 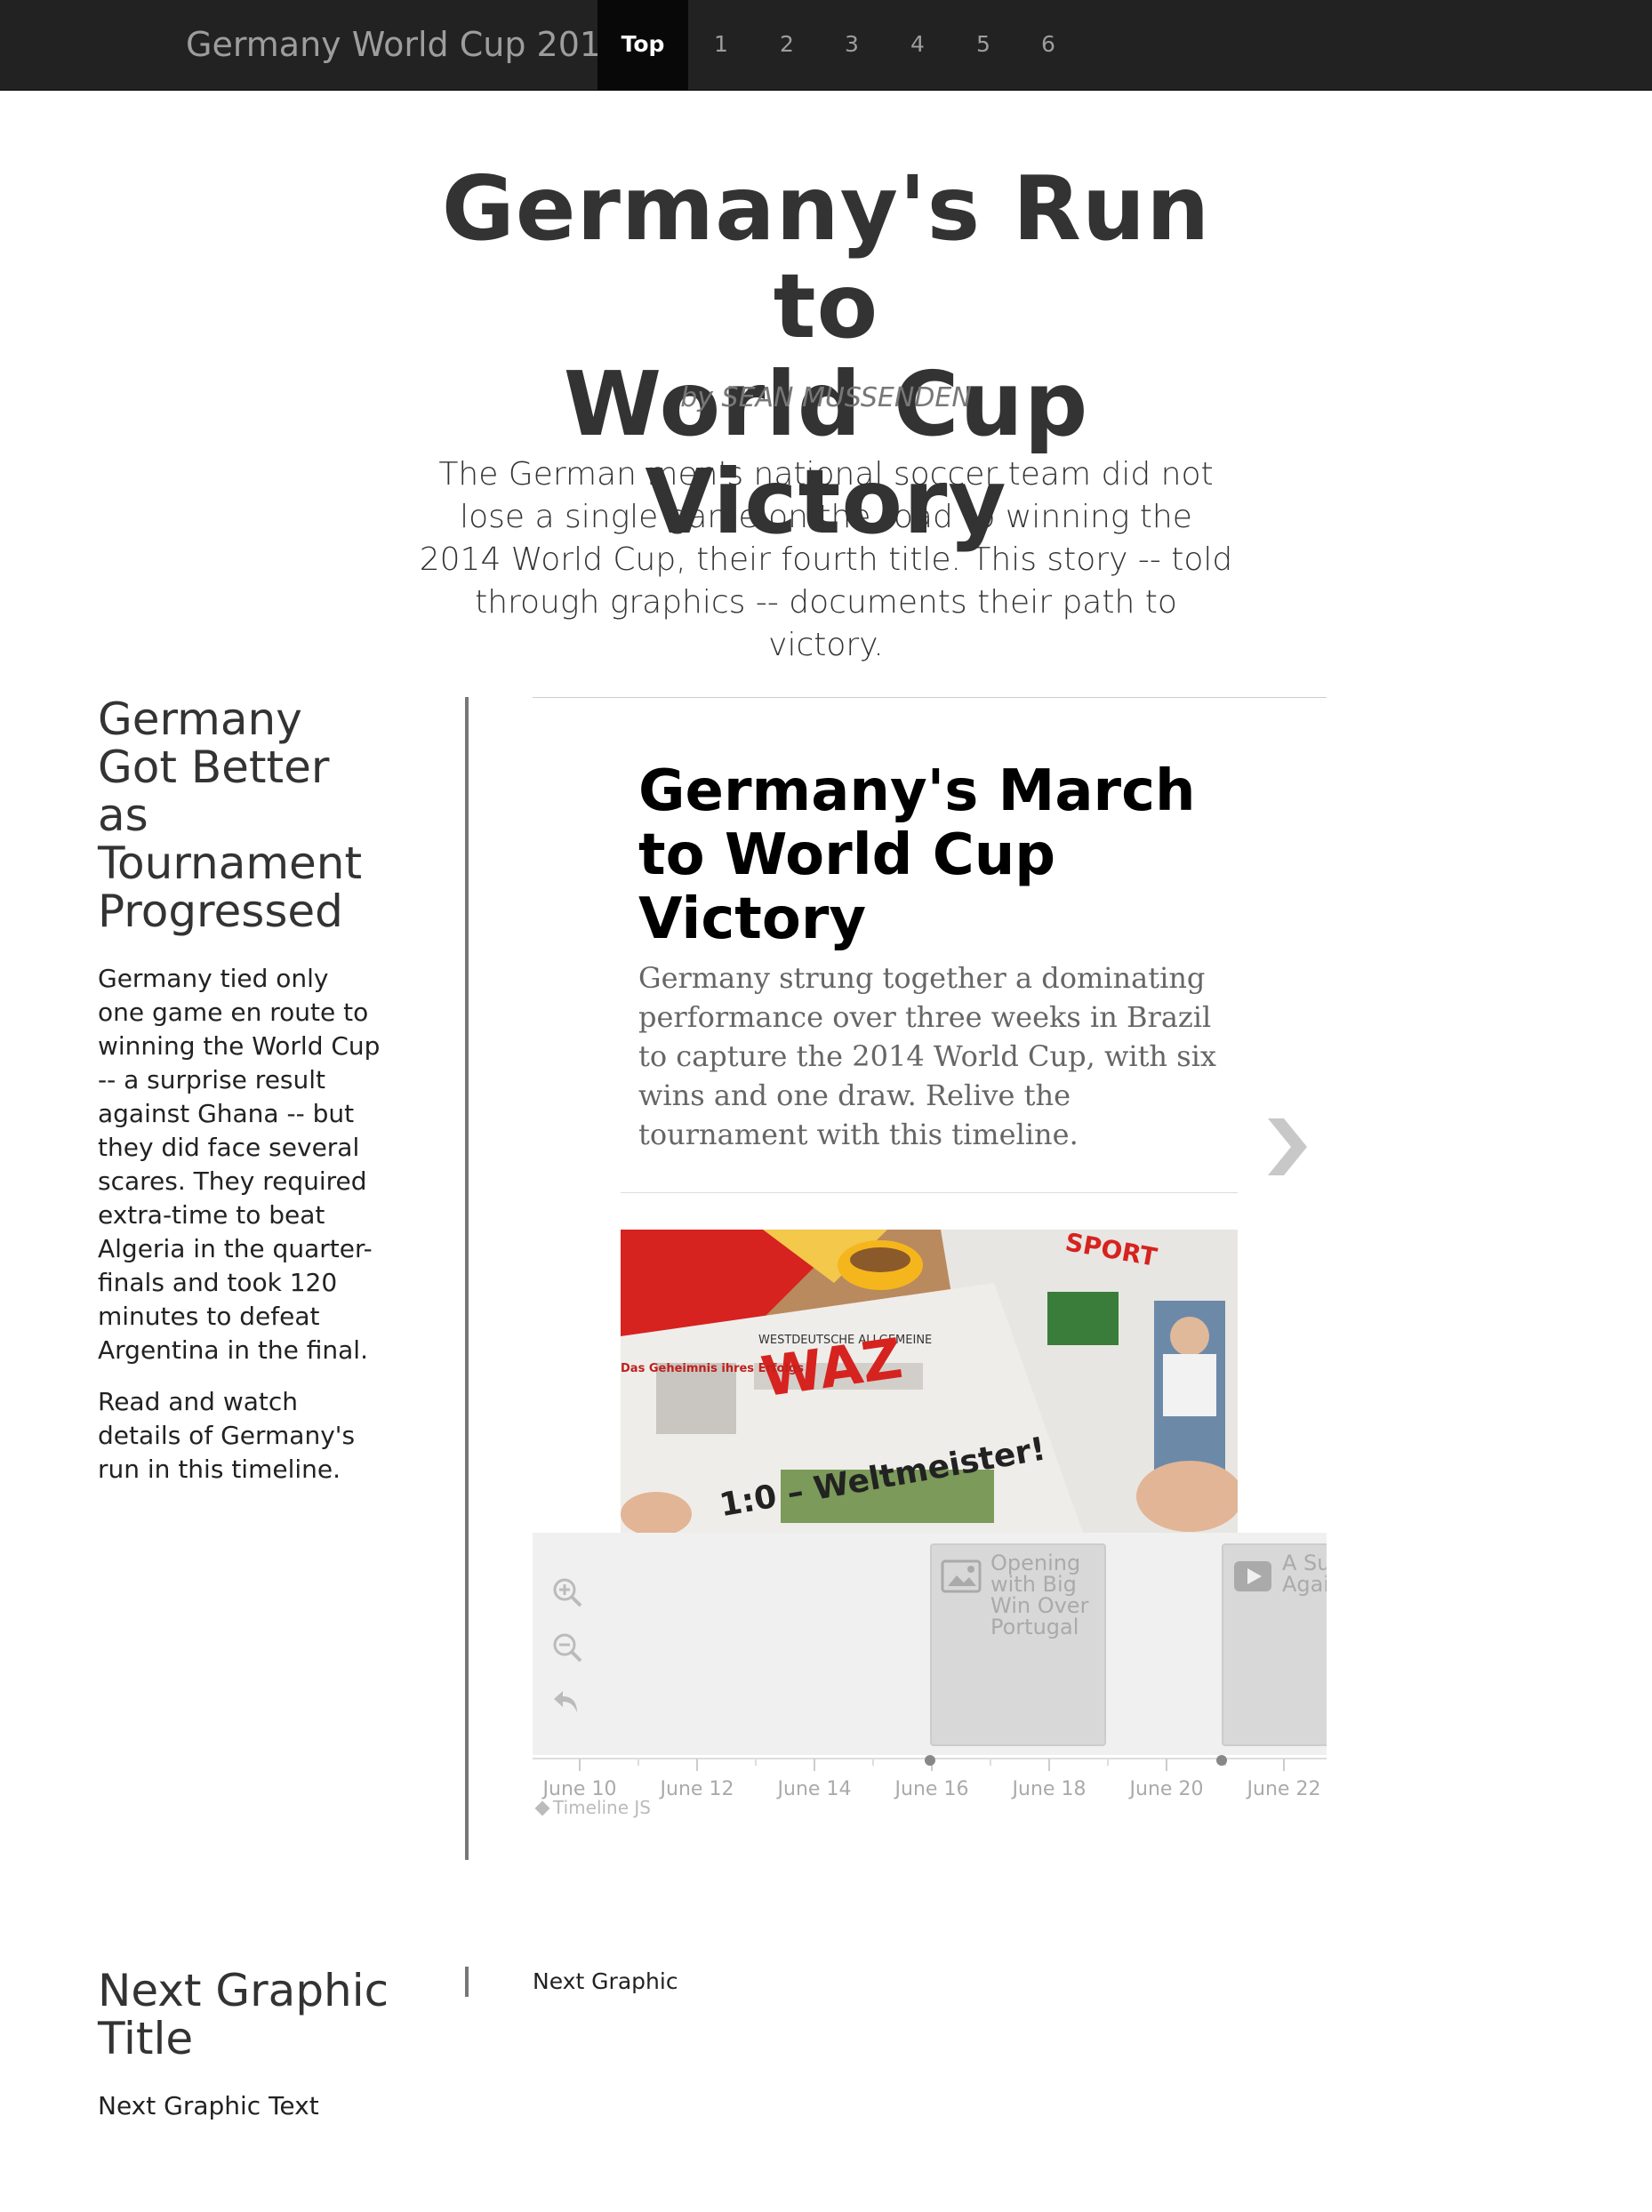 What do you see at coordinates (917, 855) in the screenshot?
I see `timeline-slide-headline: Germany's March to World Cup Victory` at bounding box center [917, 855].